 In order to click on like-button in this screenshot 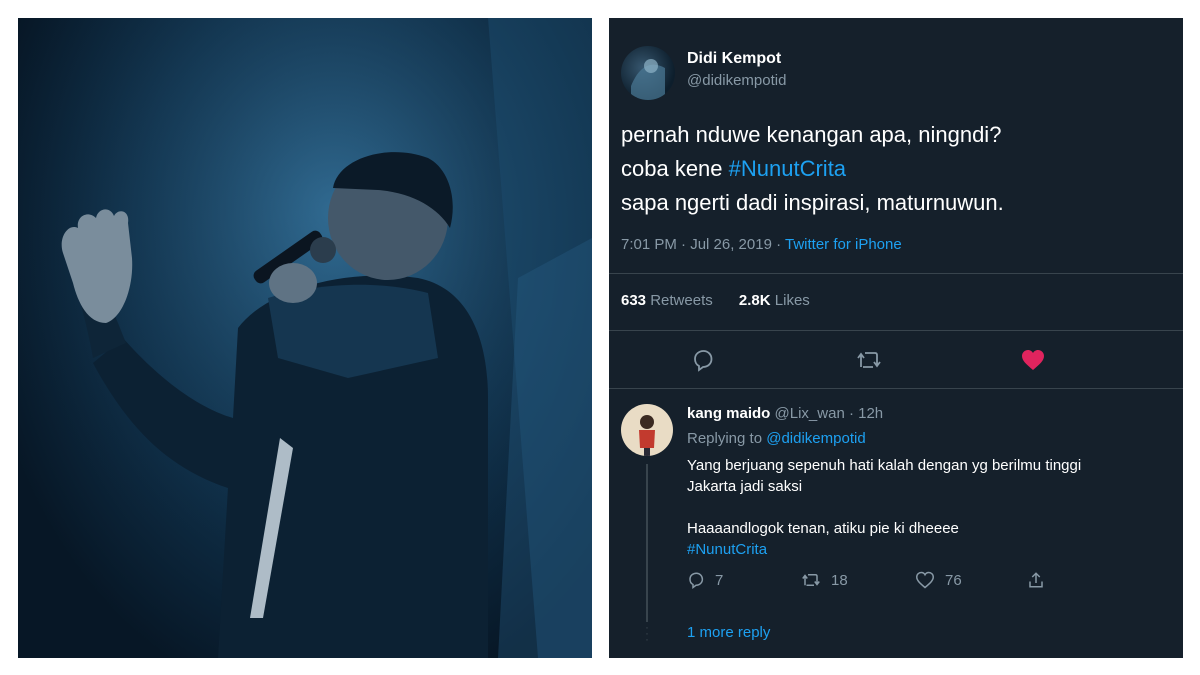, I will do `click(1033, 360)`.